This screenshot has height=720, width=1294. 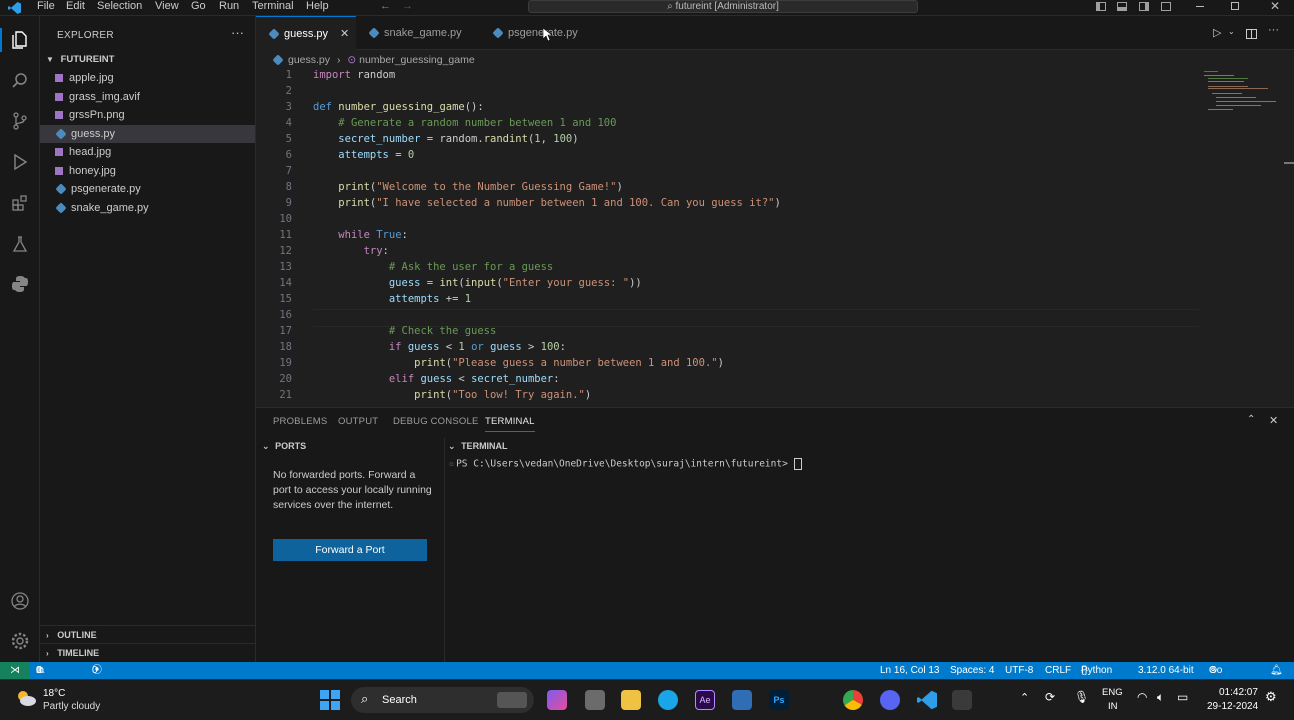 What do you see at coordinates (229, 6) in the screenshot?
I see `menu-run: Run` at bounding box center [229, 6].